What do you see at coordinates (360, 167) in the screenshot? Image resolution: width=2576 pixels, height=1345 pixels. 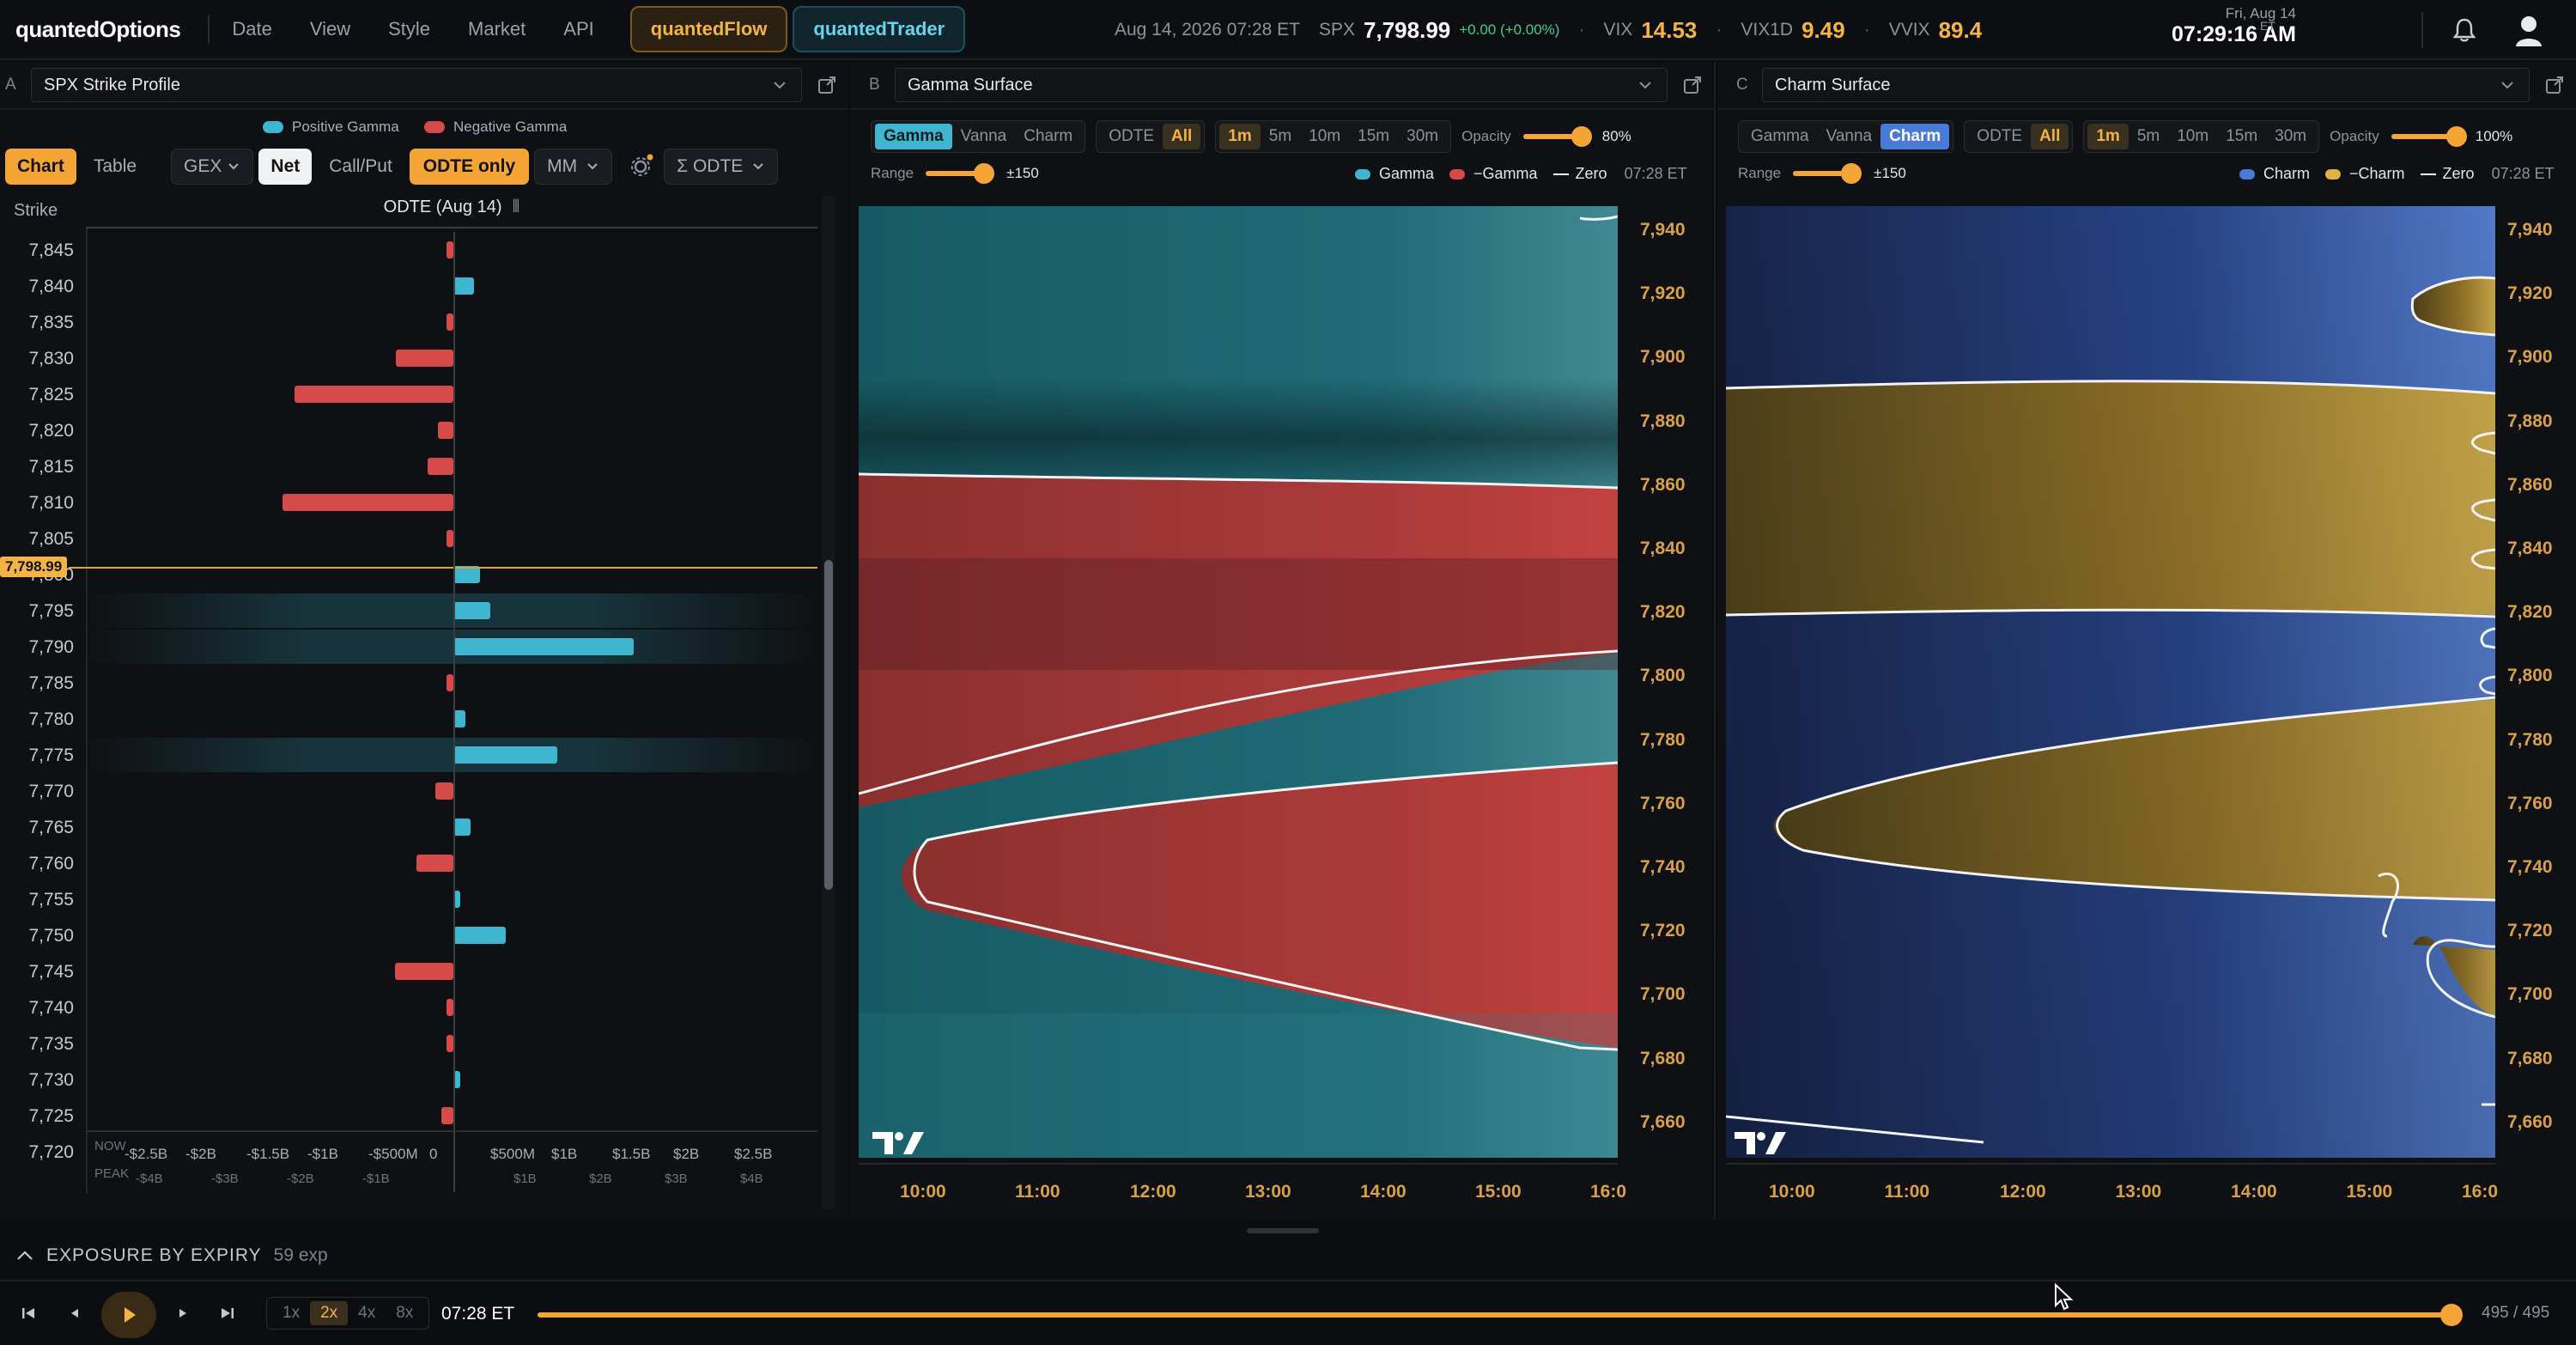 I see `callput-toggle: Call/Put` at bounding box center [360, 167].